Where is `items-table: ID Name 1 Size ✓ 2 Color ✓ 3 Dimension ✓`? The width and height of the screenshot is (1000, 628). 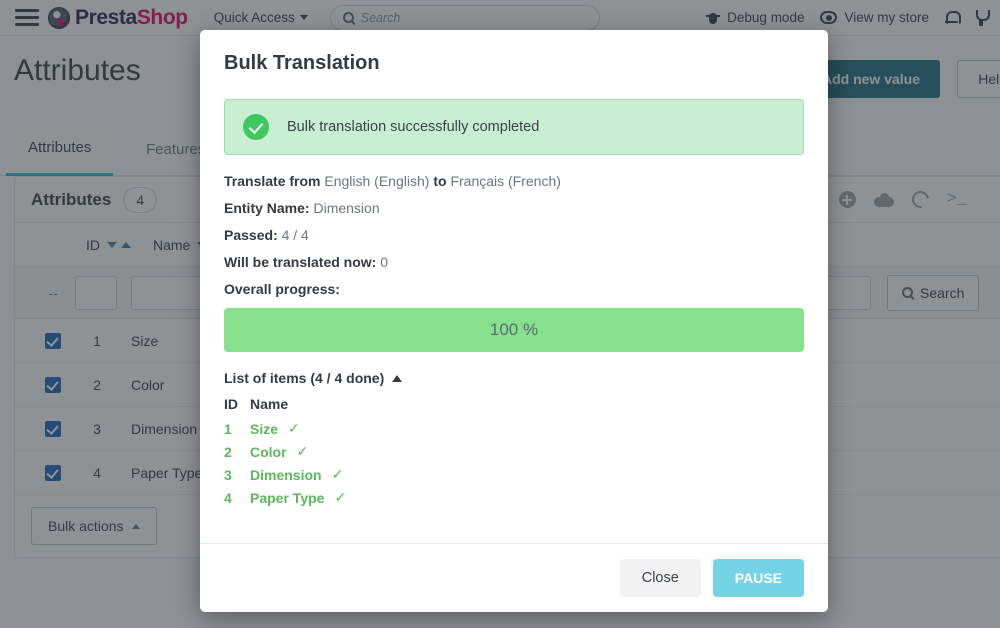
items-table: ID Name 1 Size ✓ 2 Color ✓ 3 Dimension ✓ is located at coordinates (514, 452).